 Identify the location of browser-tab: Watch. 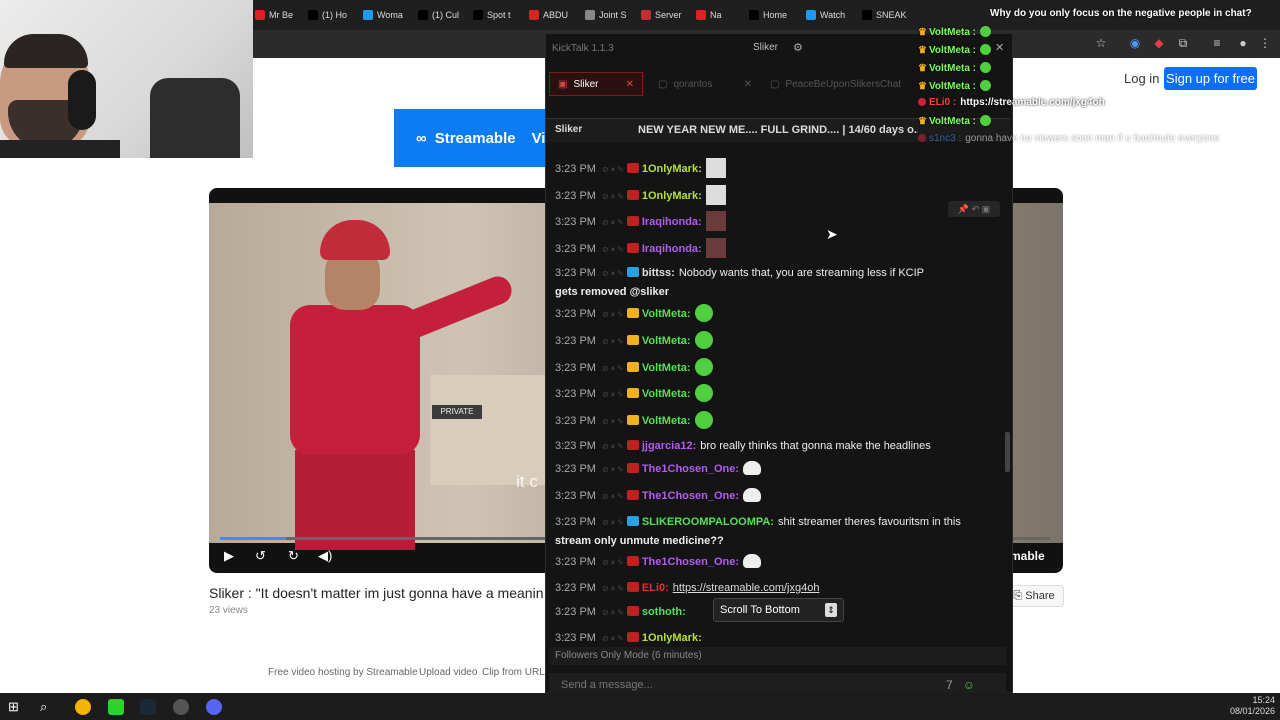
(832, 15).